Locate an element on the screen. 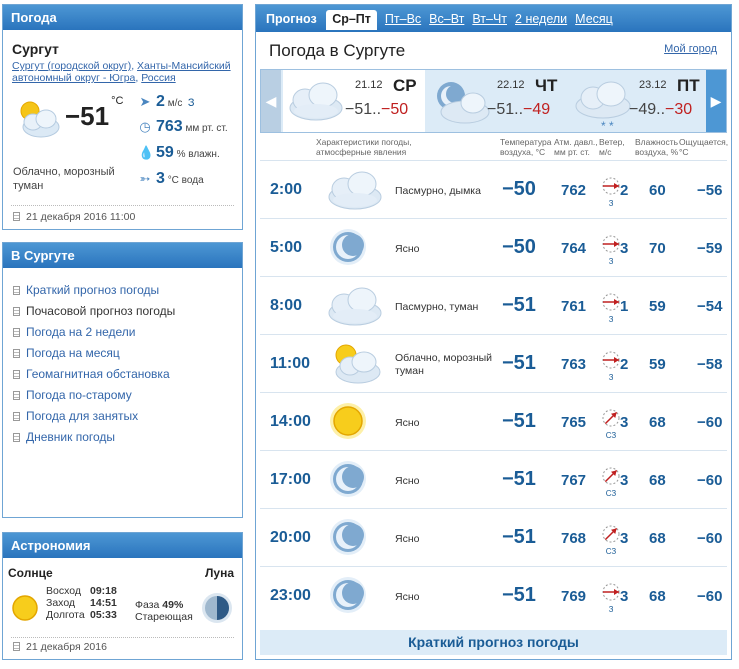  sidebar-link-3: Погода на 2 недели is located at coordinates (127, 332).